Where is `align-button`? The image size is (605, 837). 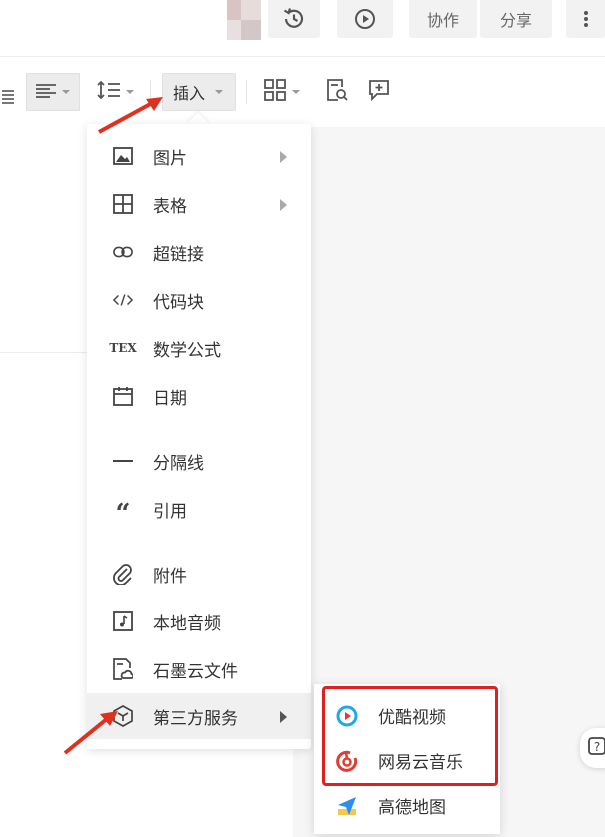
align-button is located at coordinates (53, 92).